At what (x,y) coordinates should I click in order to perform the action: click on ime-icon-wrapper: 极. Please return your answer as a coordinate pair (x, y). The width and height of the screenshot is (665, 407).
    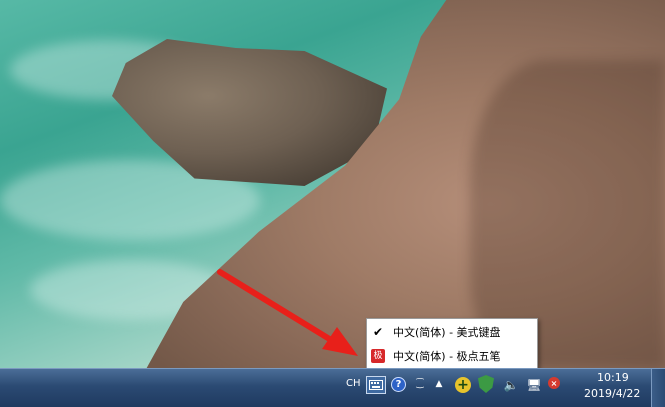
    Looking at the image, I should click on (378, 356).